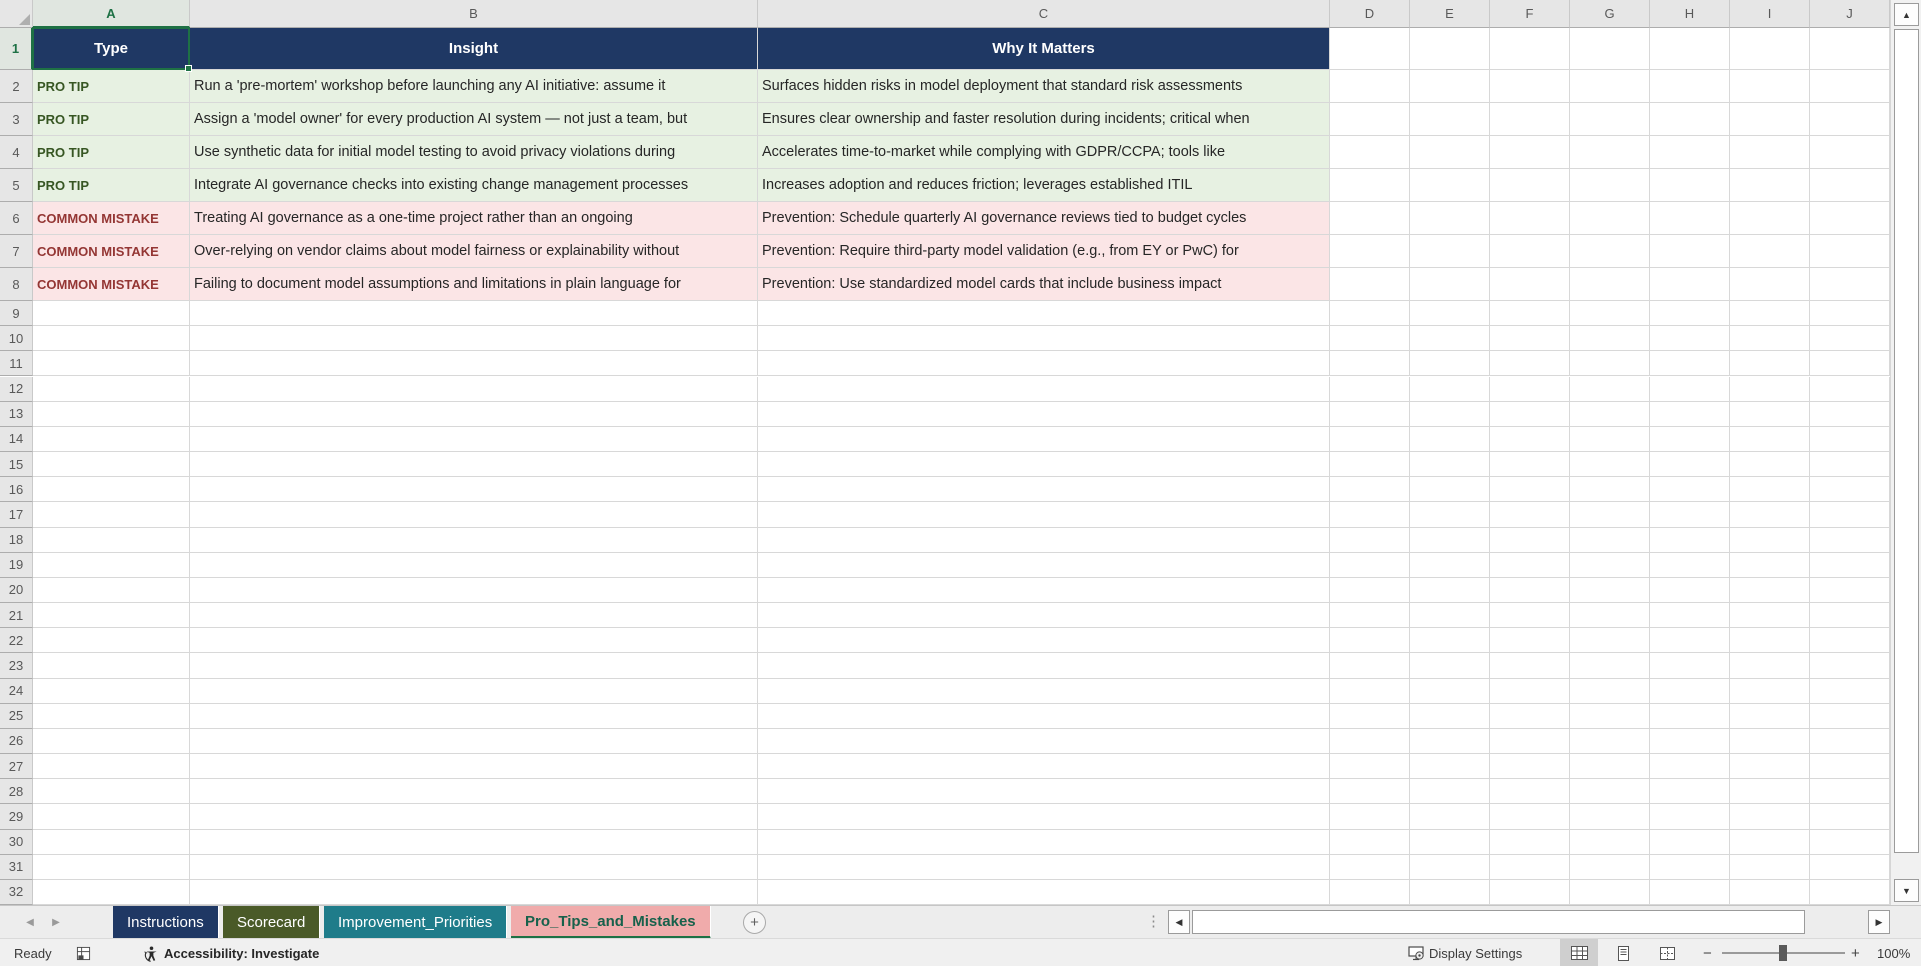 Image resolution: width=1921 pixels, height=966 pixels. Describe the element at coordinates (1770, 515) in the screenshot. I see `cell-I17` at that location.